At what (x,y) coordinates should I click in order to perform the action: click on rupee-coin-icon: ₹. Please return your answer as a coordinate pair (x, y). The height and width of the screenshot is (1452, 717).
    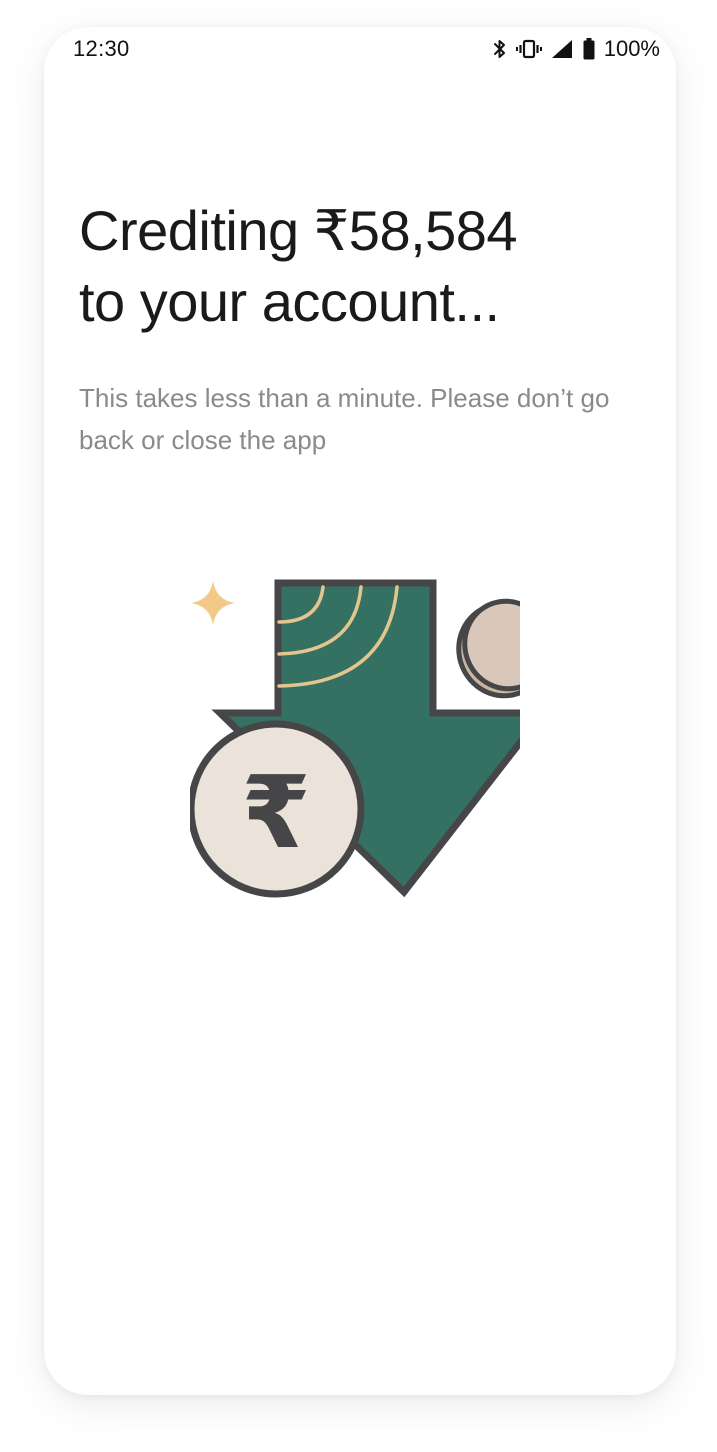
    Looking at the image, I should click on (276, 809).